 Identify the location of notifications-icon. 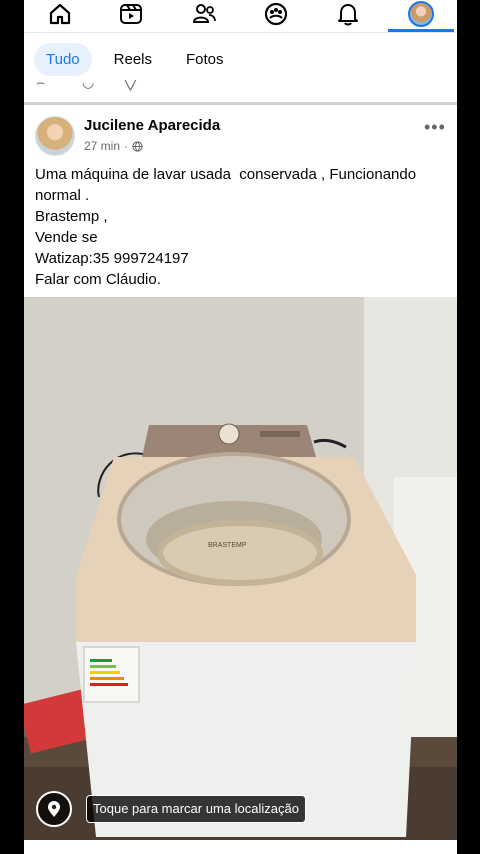
(348, 14).